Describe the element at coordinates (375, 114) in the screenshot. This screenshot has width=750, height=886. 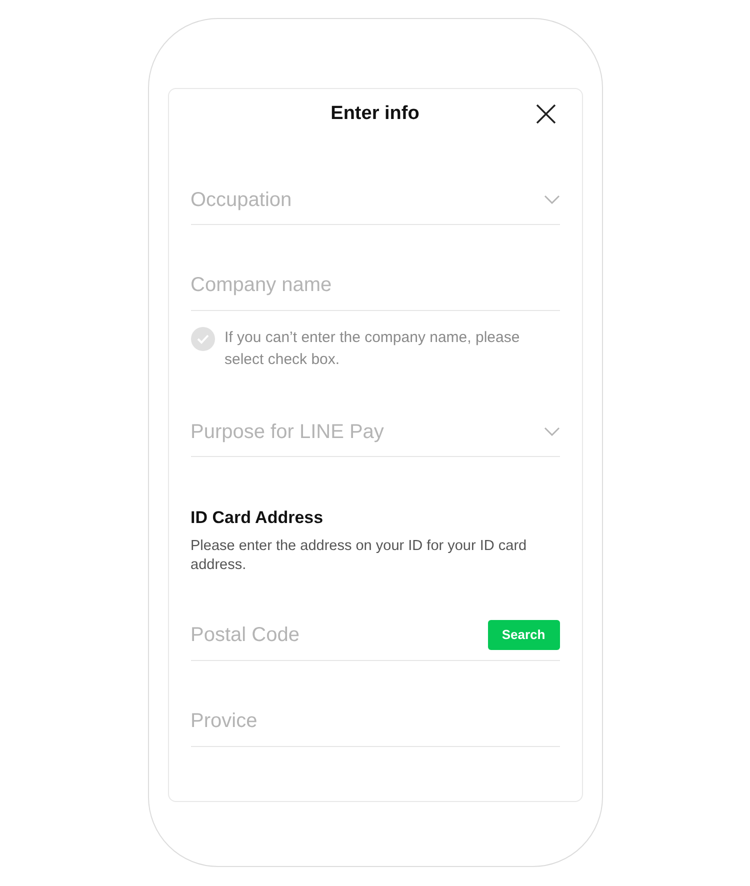
I see `dialog-title: Enter info` at that location.